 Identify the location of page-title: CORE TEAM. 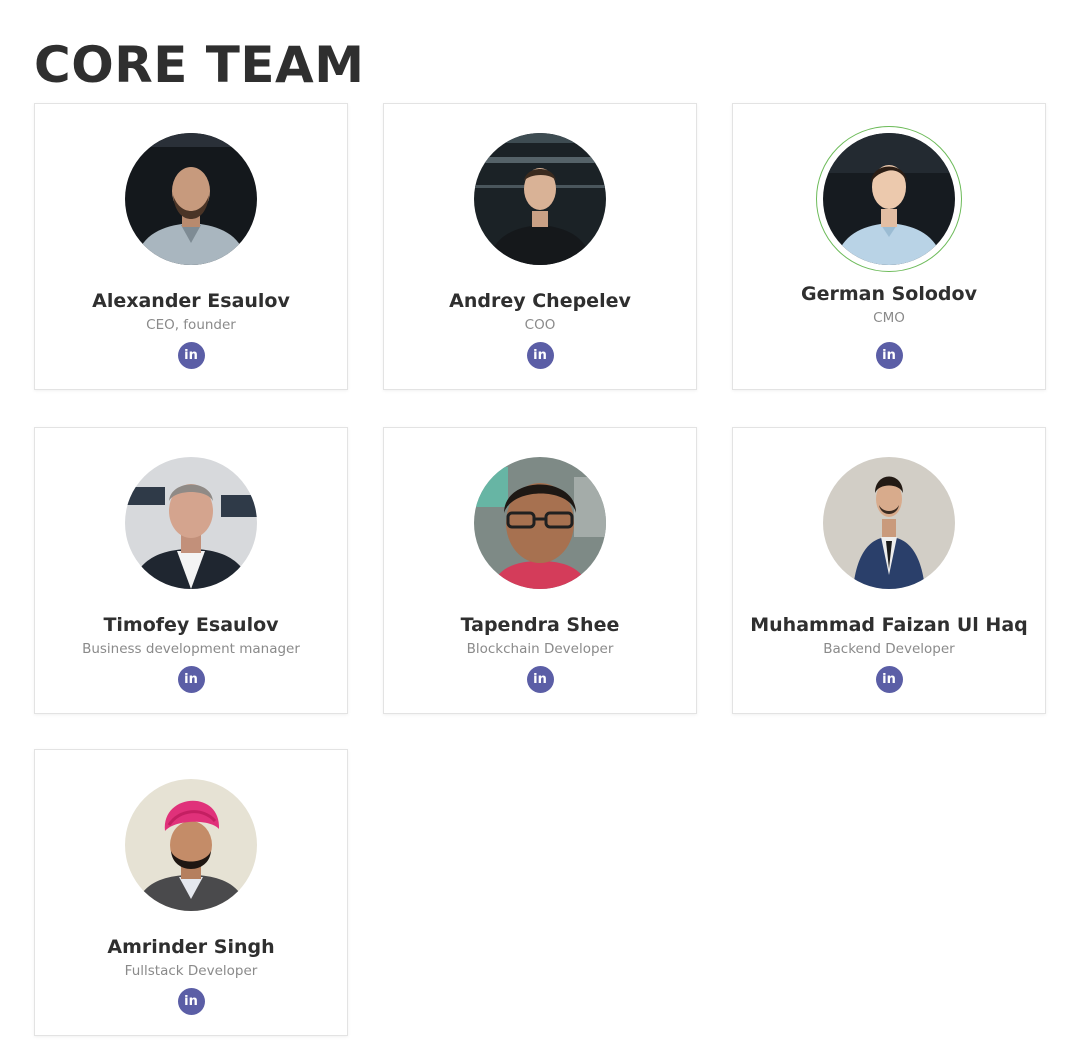
(199, 65).